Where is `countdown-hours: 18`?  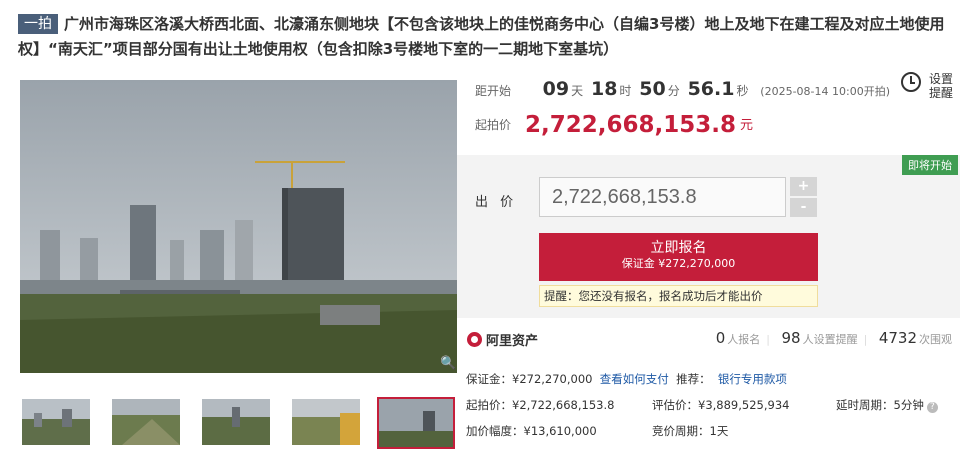
countdown-hours: 18 is located at coordinates (604, 89).